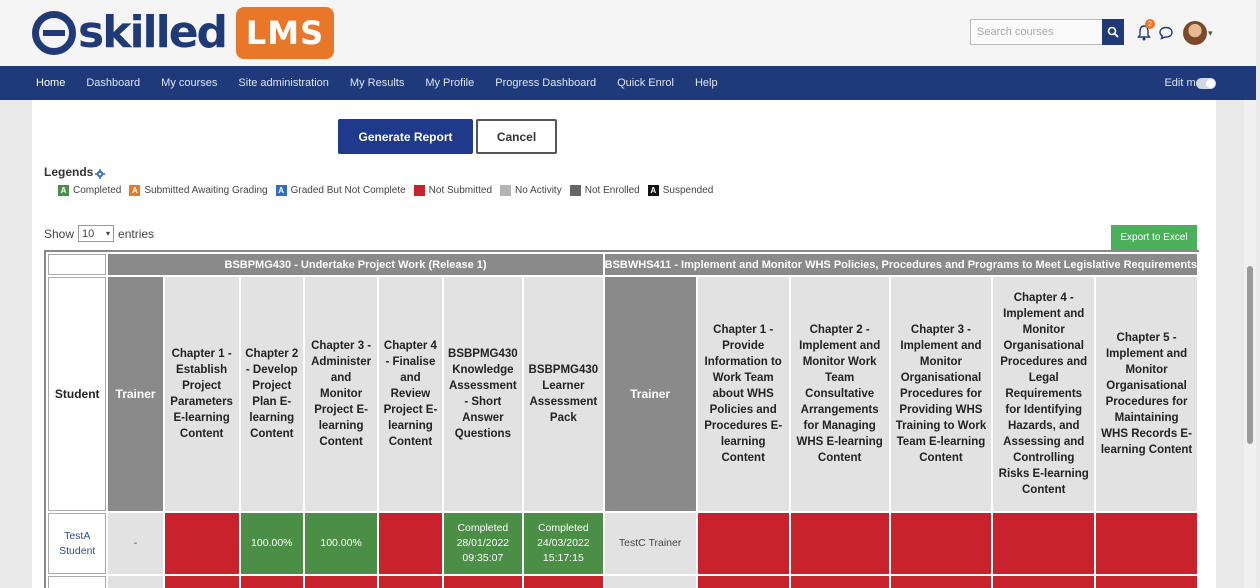  What do you see at coordinates (545, 83) in the screenshot?
I see `nav-progress-dashboard: Progress Dashboard` at bounding box center [545, 83].